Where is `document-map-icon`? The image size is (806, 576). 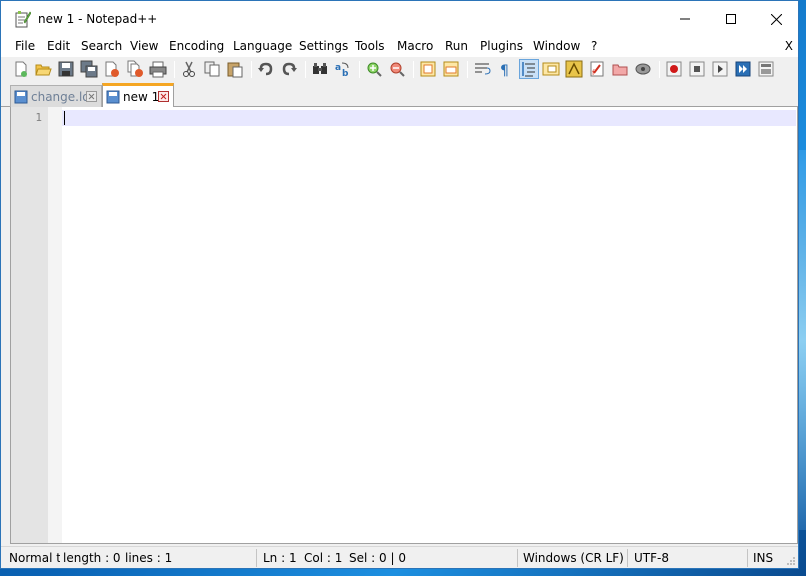 document-map-icon is located at coordinates (574, 69).